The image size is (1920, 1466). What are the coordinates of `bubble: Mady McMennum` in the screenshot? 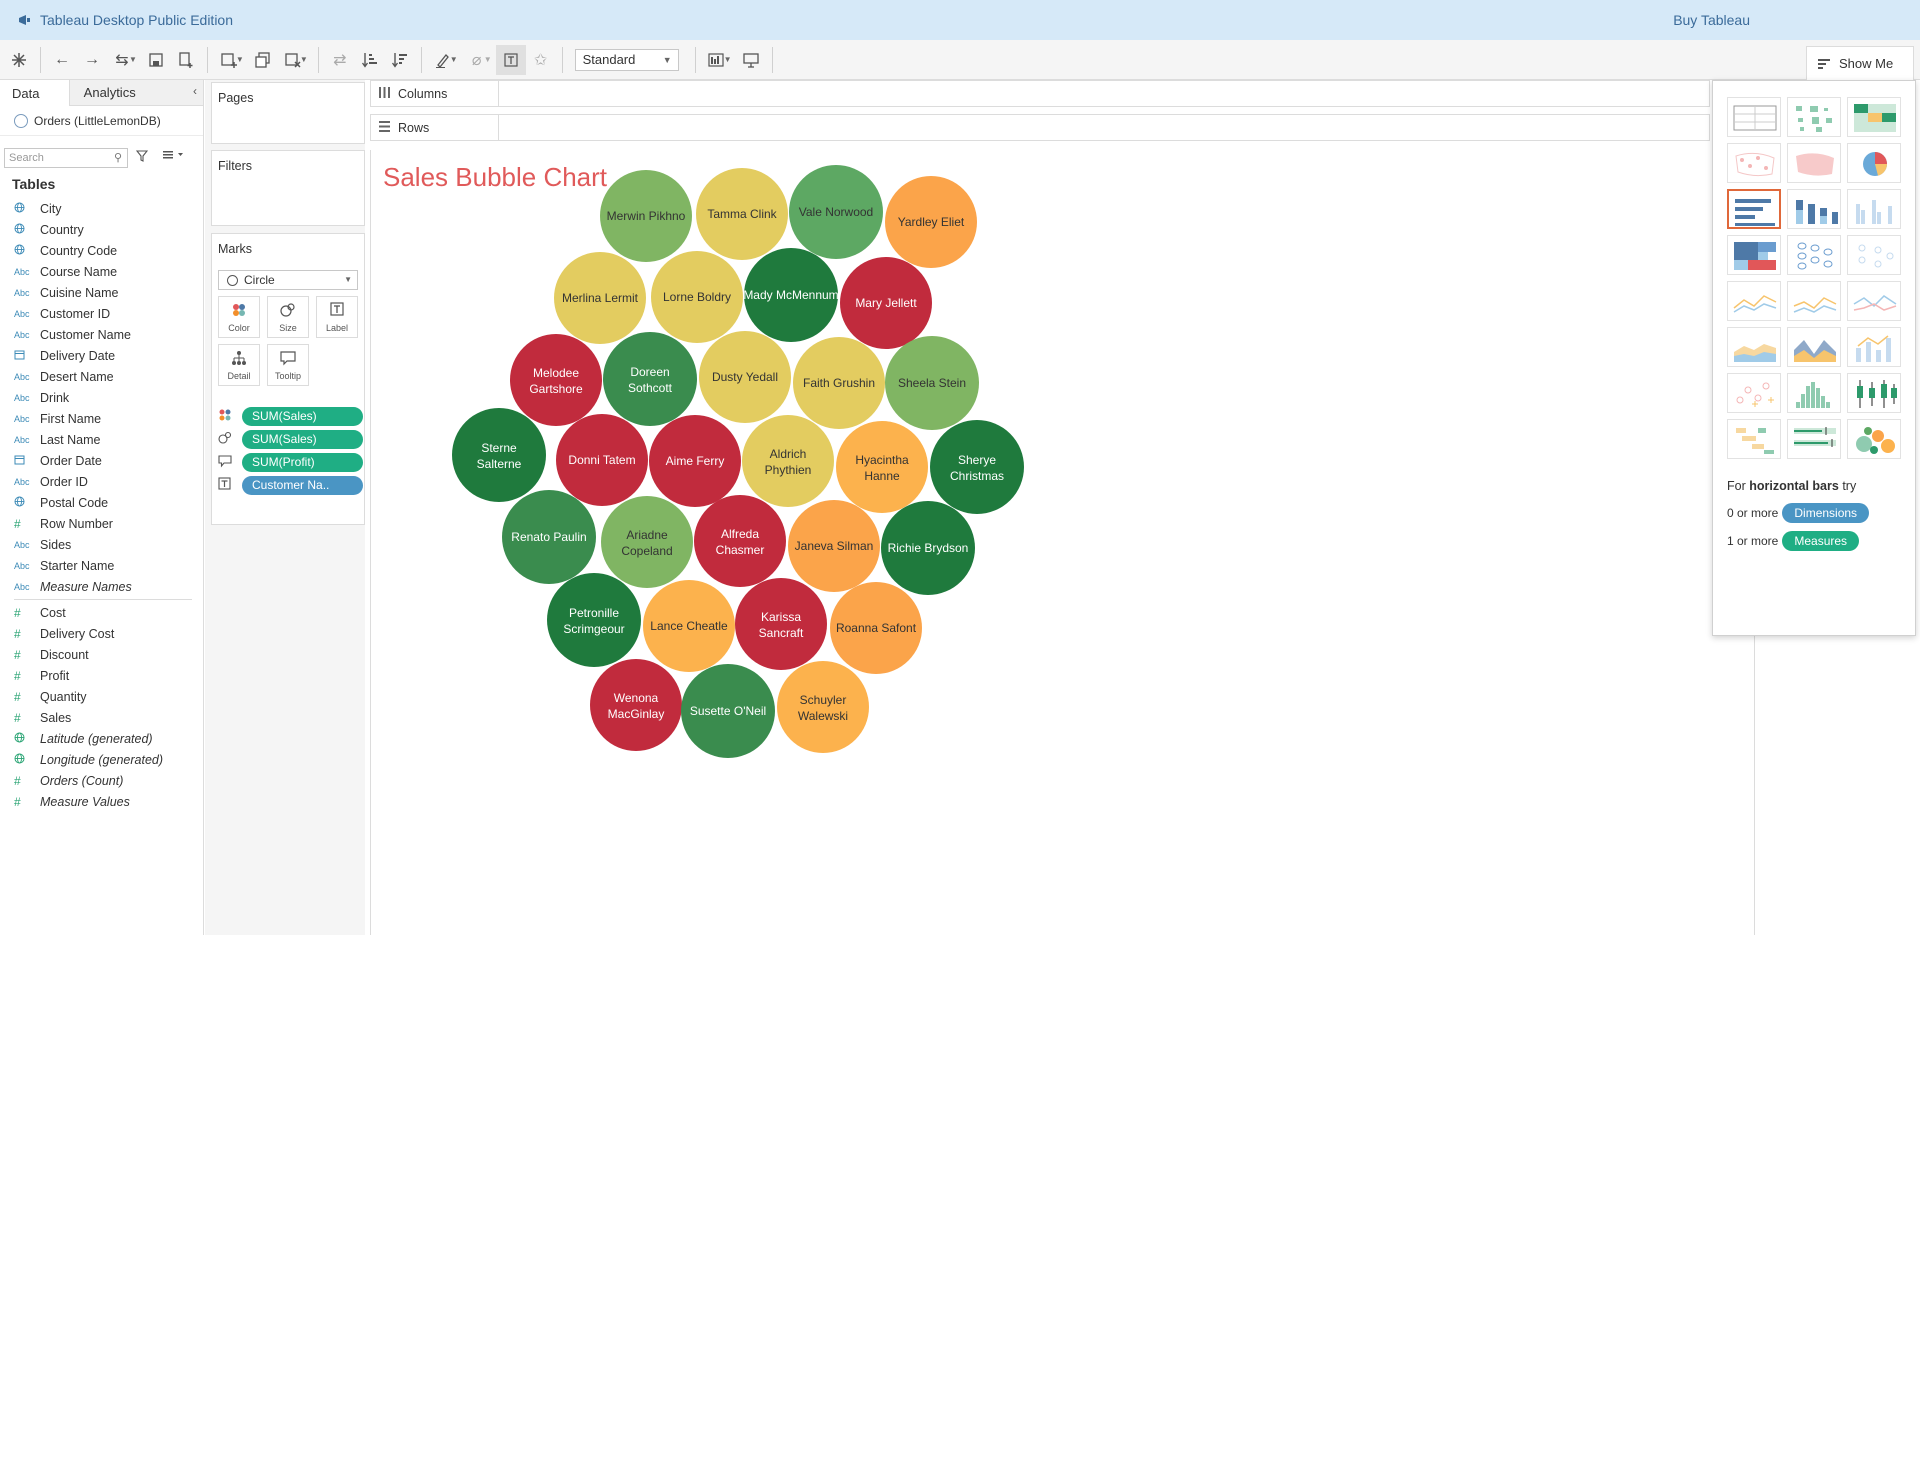 It's located at (791, 295).